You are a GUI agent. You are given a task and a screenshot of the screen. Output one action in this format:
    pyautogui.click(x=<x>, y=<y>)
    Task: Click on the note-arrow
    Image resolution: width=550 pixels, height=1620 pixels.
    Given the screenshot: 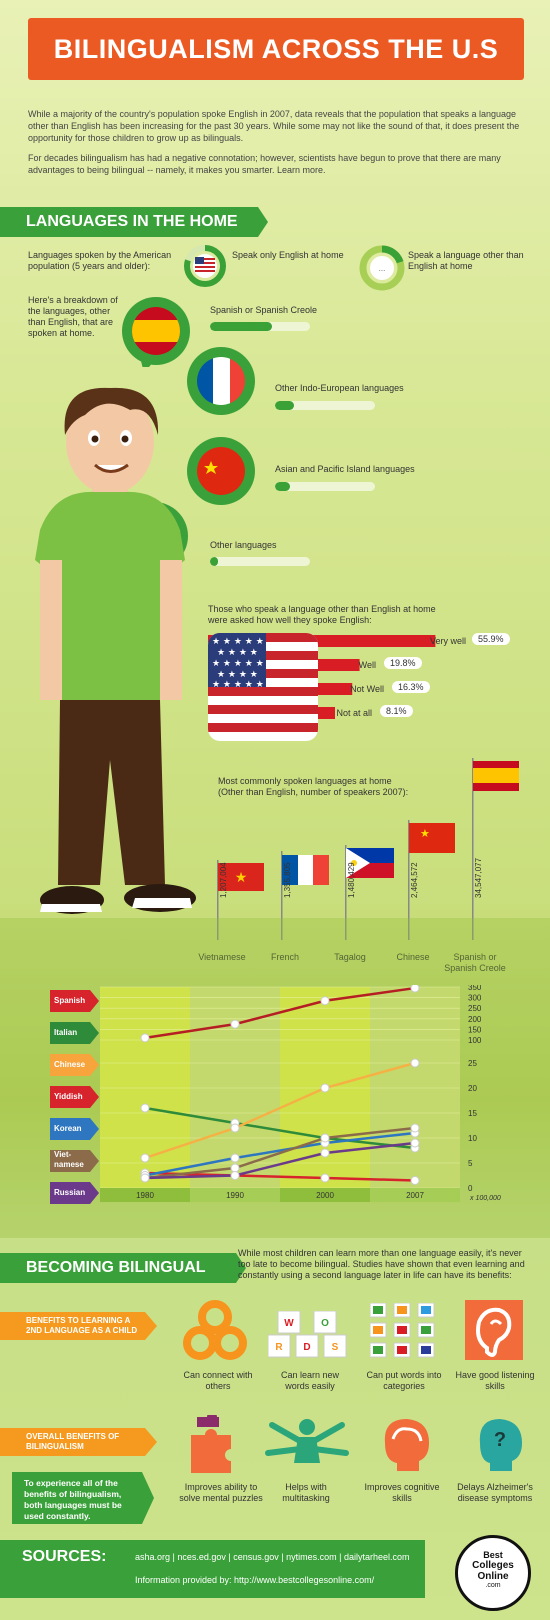 What is the action you would take?
    pyautogui.click(x=148, y=1498)
    